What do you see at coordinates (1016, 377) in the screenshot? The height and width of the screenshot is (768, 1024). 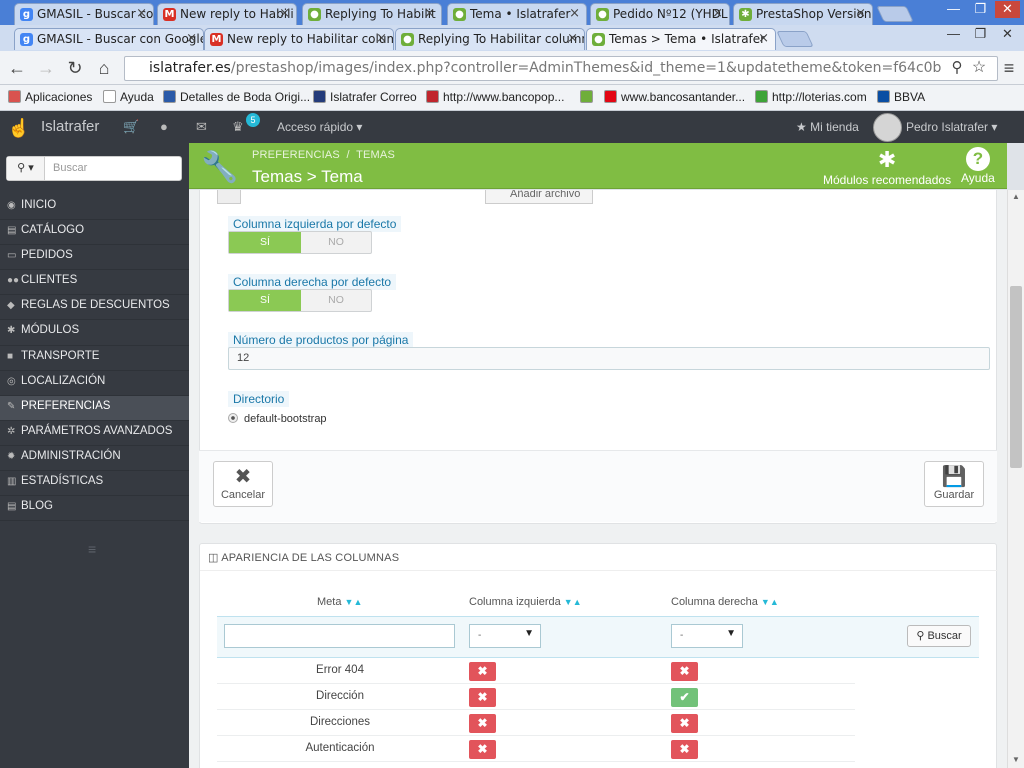 I see `scrollbar-thumb` at bounding box center [1016, 377].